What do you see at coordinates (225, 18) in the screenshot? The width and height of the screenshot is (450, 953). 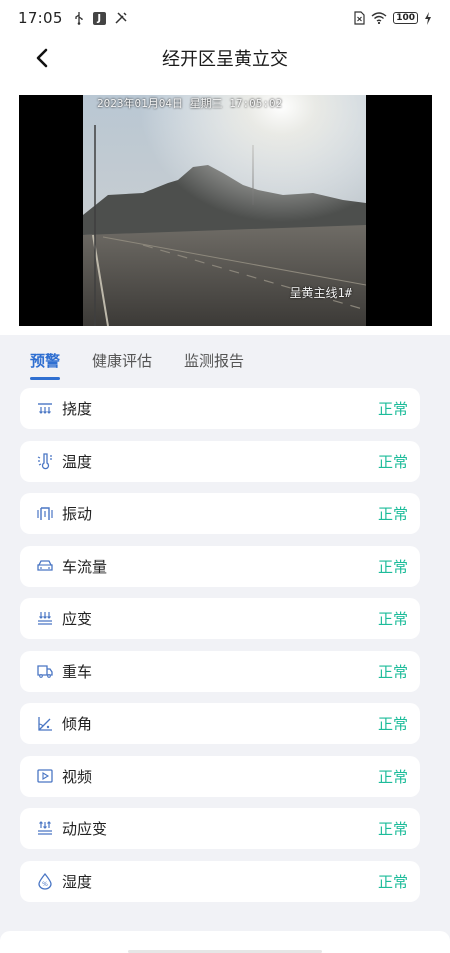 I see `status-bar: 17:05 J 100` at bounding box center [225, 18].